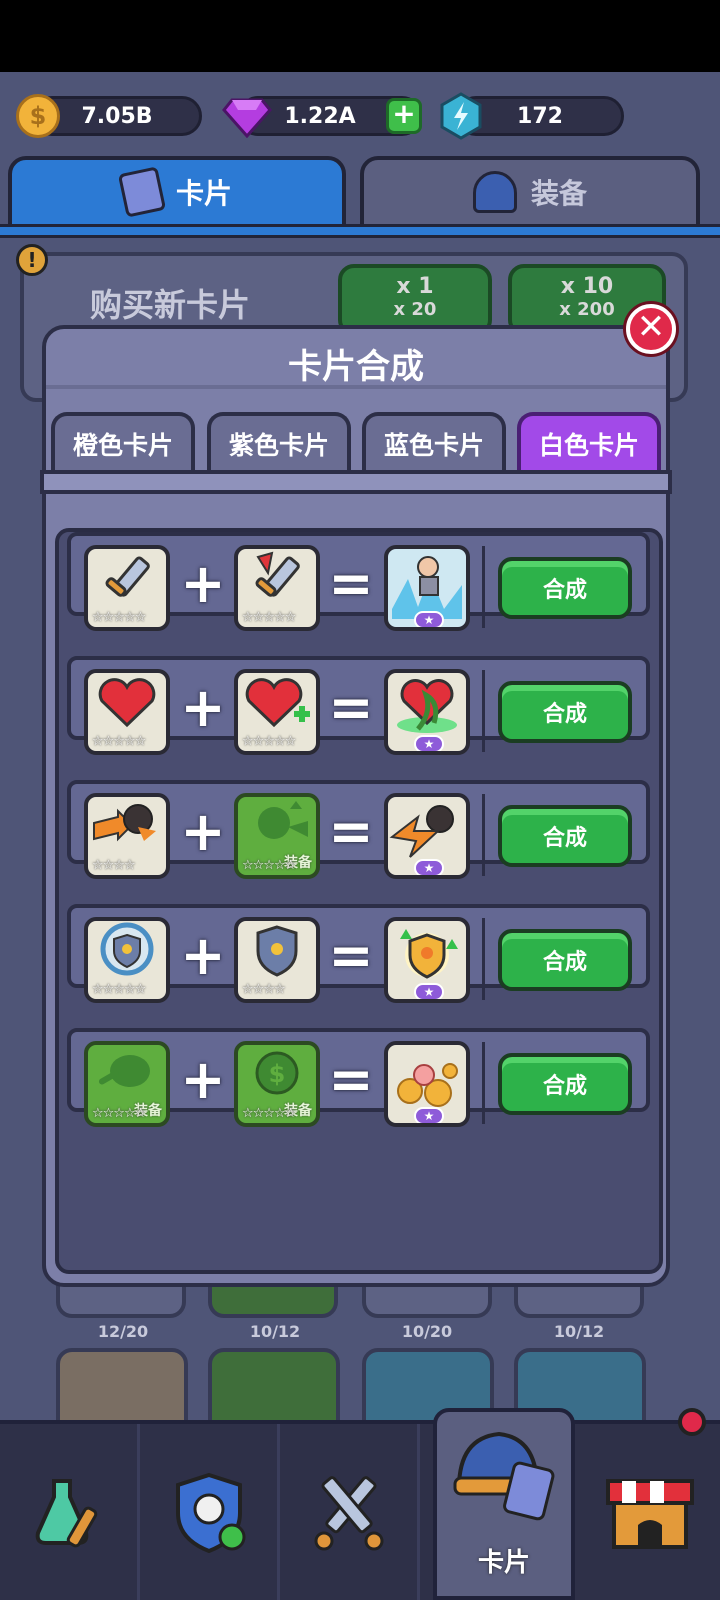 This screenshot has width=720, height=1600. I want to click on tab-white-cards: 白色卡片, so click(589, 442).